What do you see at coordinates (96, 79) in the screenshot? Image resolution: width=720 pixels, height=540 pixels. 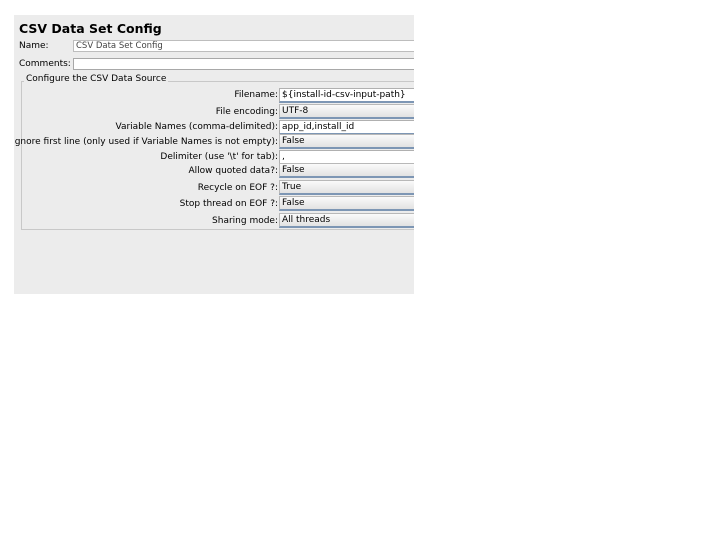 I see `group-title: Configure the CSV Data Source` at bounding box center [96, 79].